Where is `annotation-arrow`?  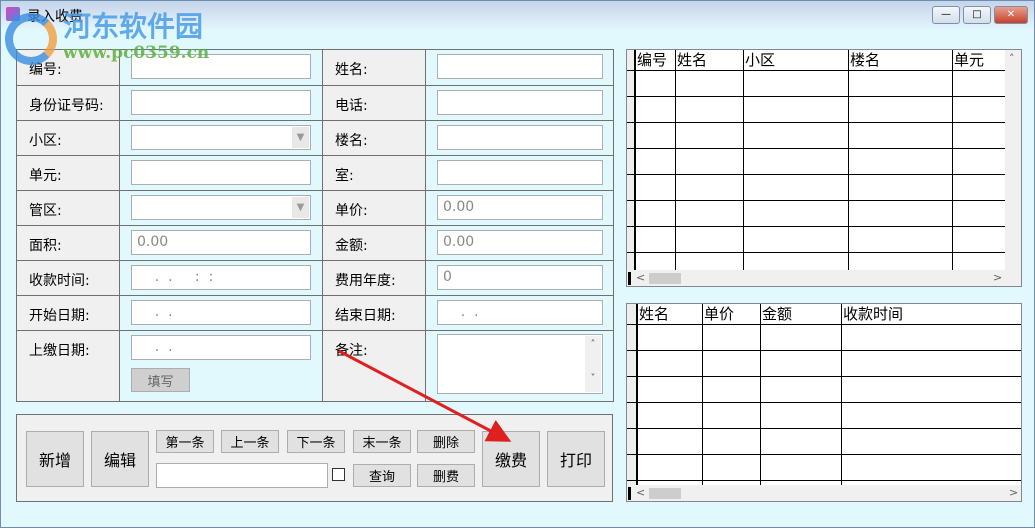
annotation-arrow is located at coordinates (425, 395).